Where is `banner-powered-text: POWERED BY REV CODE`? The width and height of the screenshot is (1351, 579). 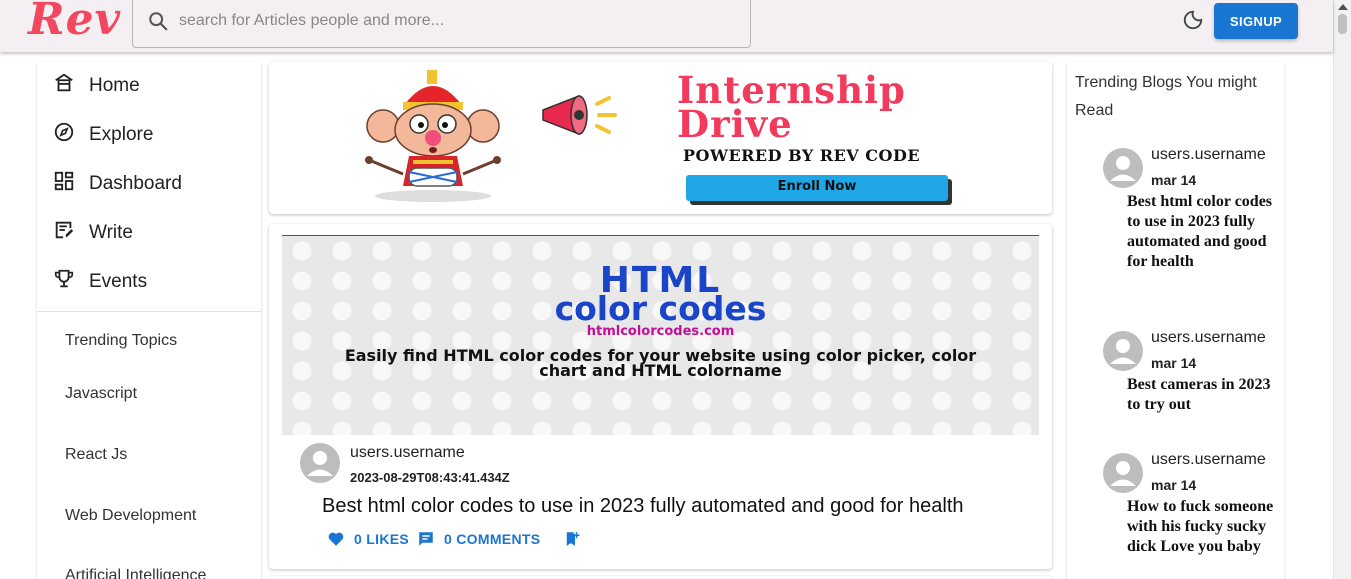
banner-powered-text: POWERED BY REV CODE is located at coordinates (802, 155).